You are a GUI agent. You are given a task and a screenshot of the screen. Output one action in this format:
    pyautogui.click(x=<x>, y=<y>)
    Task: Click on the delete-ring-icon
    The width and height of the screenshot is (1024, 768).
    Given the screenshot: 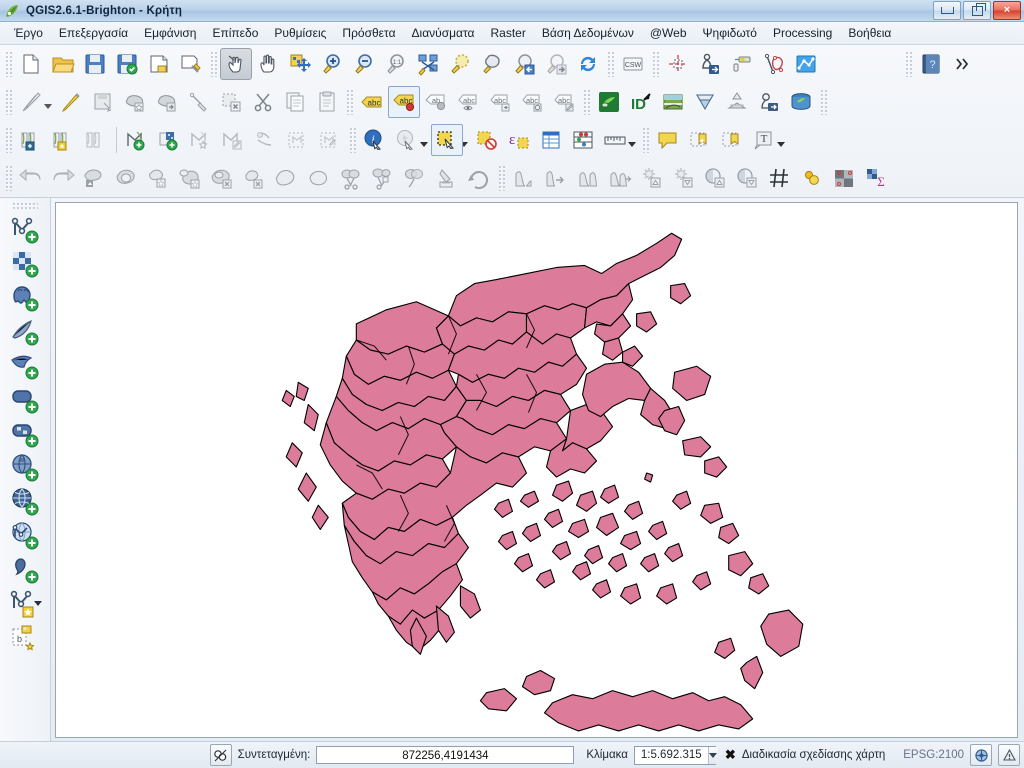 What is the action you would take?
    pyautogui.click(x=223, y=178)
    